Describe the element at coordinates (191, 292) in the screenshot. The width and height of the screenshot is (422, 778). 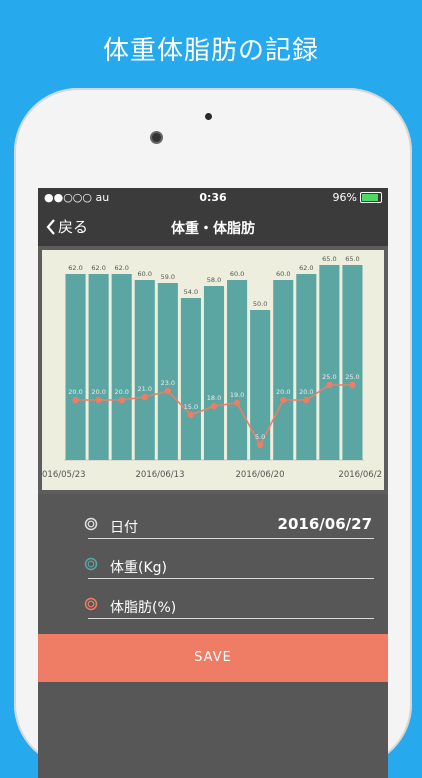
I see `weight-bar-label: 54.0` at that location.